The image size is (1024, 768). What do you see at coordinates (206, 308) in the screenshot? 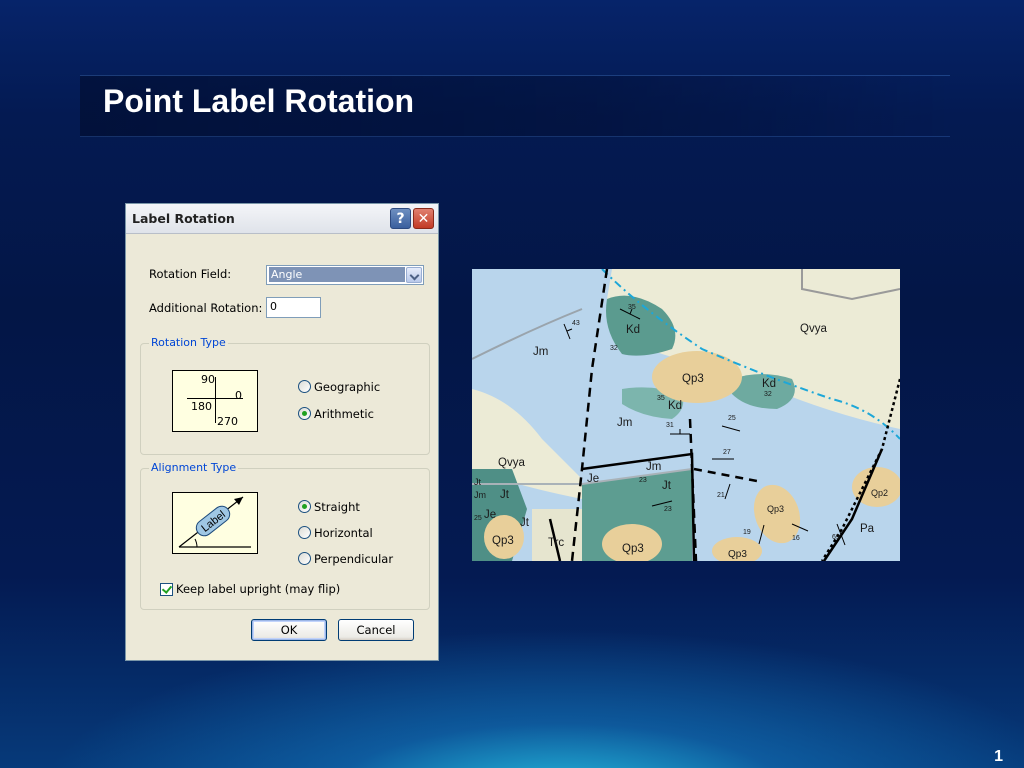
I see `additional-rotation-label: Additional Rotation:` at bounding box center [206, 308].